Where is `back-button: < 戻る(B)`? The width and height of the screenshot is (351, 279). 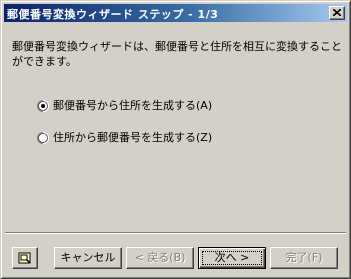 back-button: < 戻る(B) is located at coordinates (160, 258).